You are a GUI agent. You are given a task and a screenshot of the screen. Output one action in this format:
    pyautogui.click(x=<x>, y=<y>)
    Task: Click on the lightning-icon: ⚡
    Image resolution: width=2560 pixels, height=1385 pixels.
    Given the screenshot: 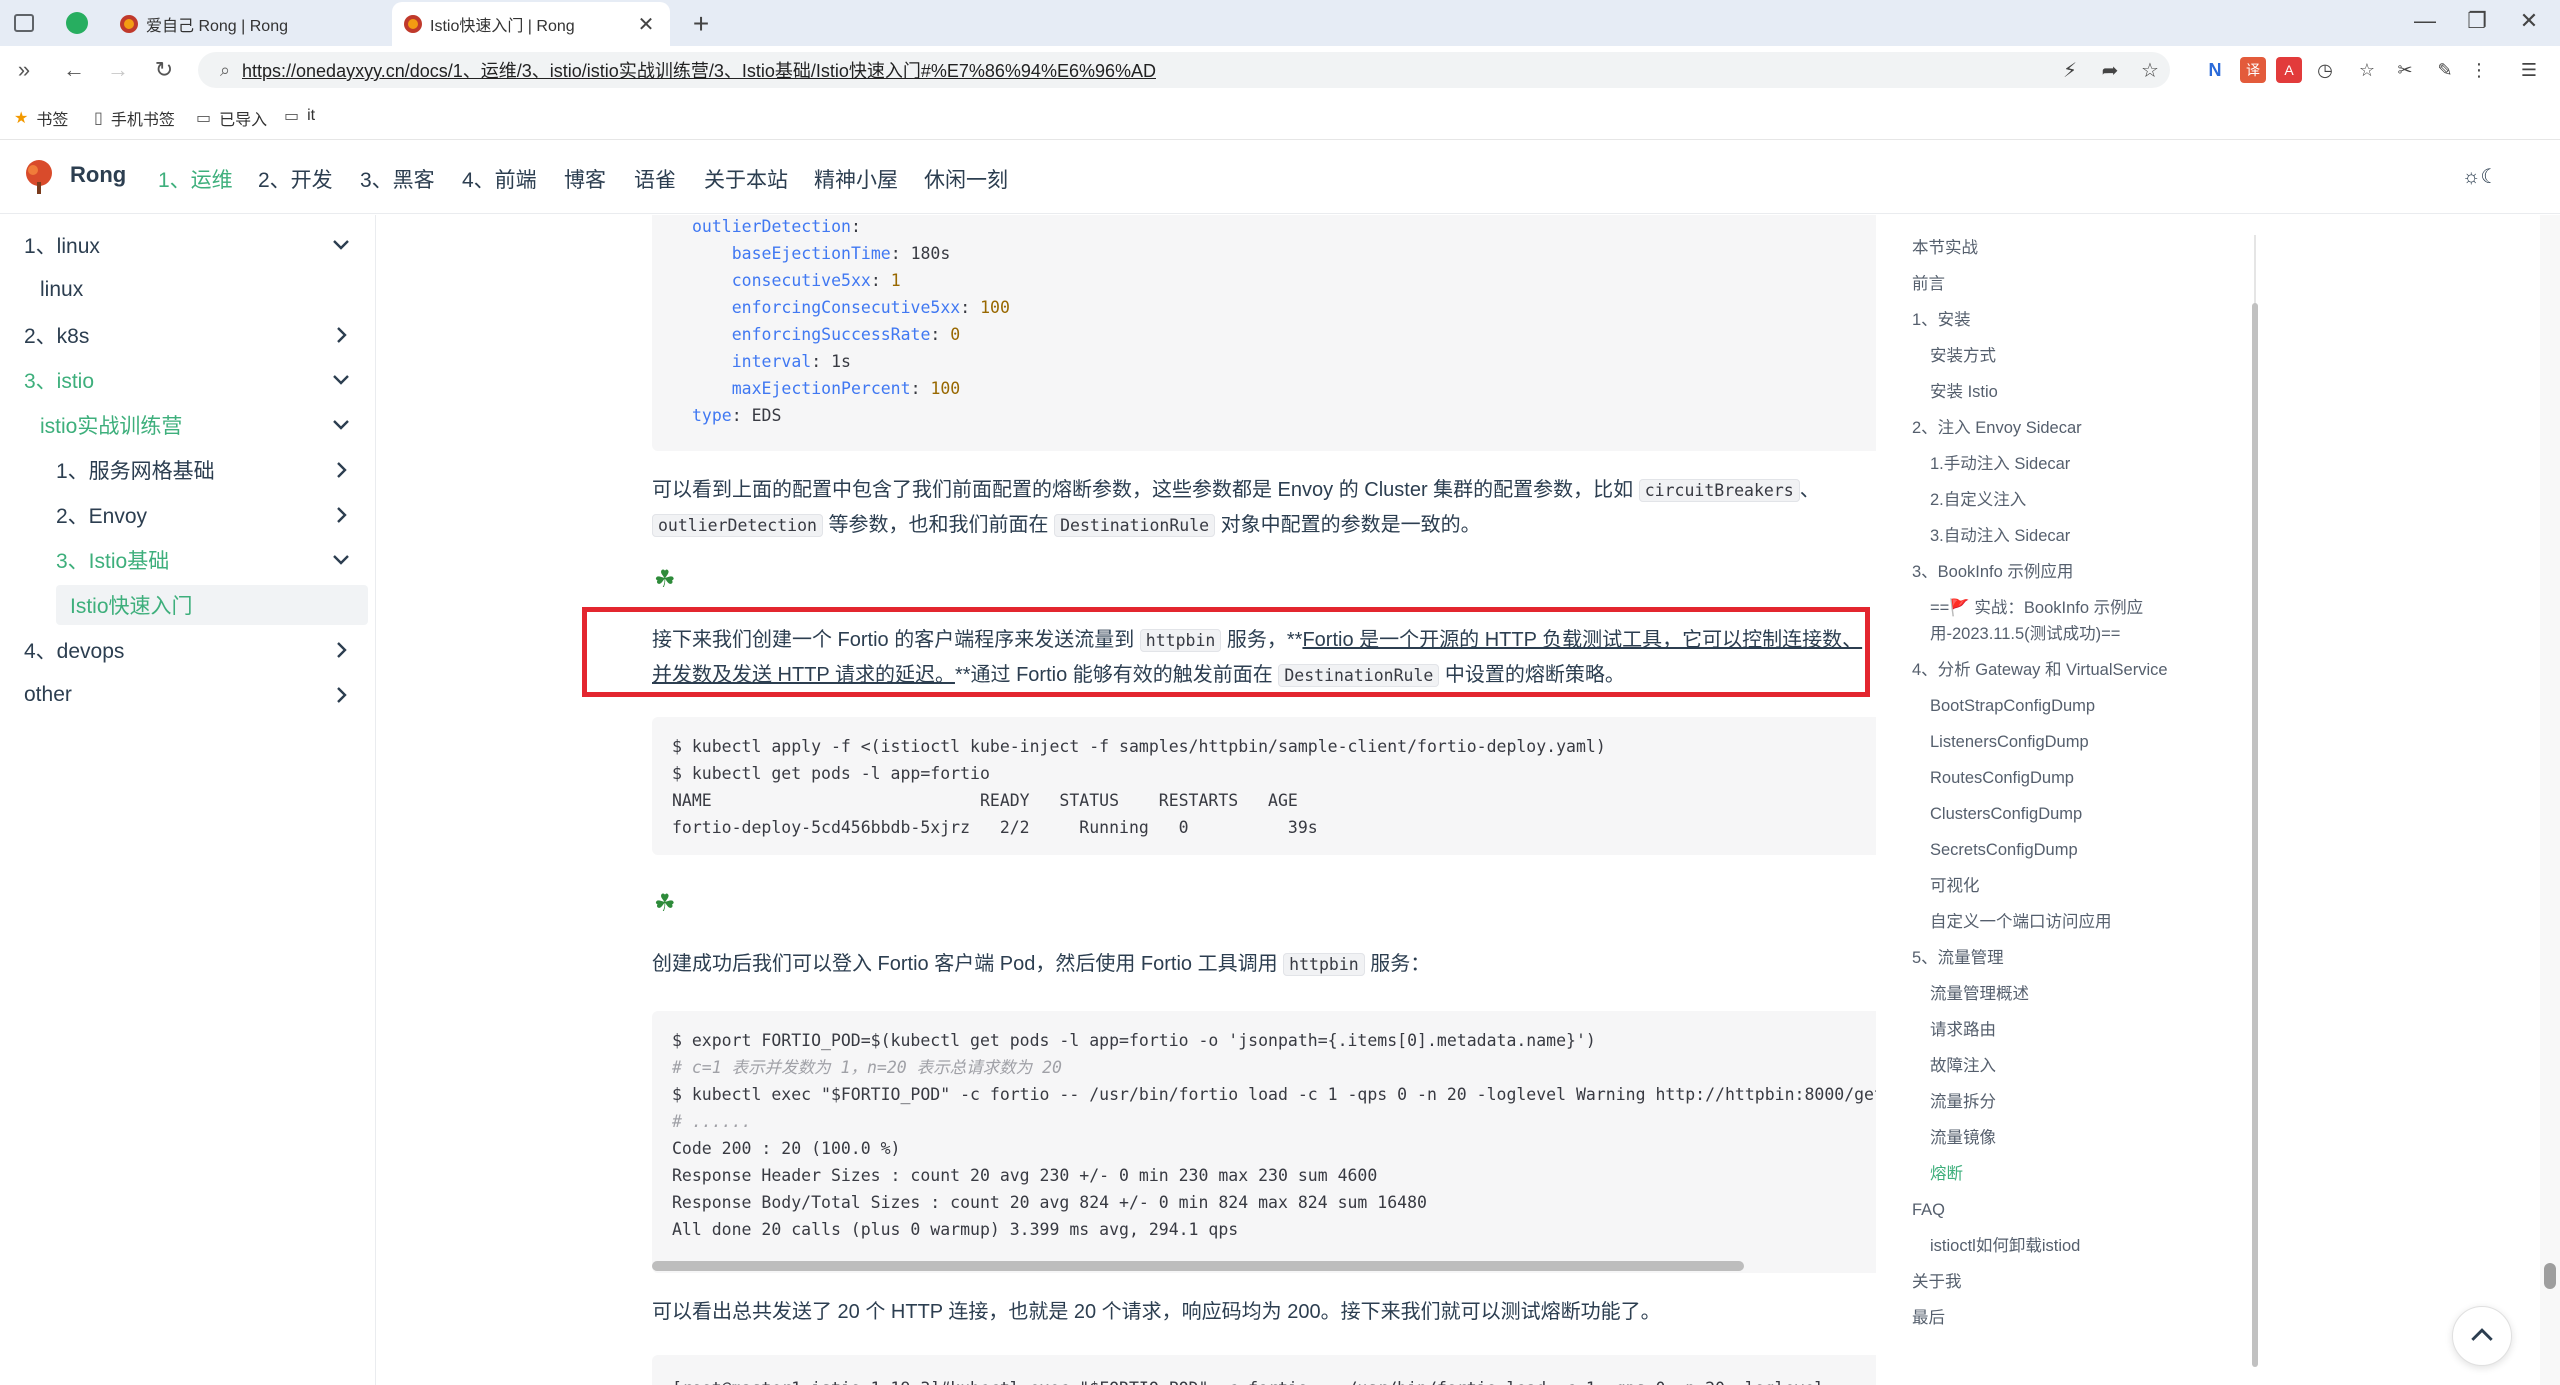 What is the action you would take?
    pyautogui.click(x=2070, y=70)
    